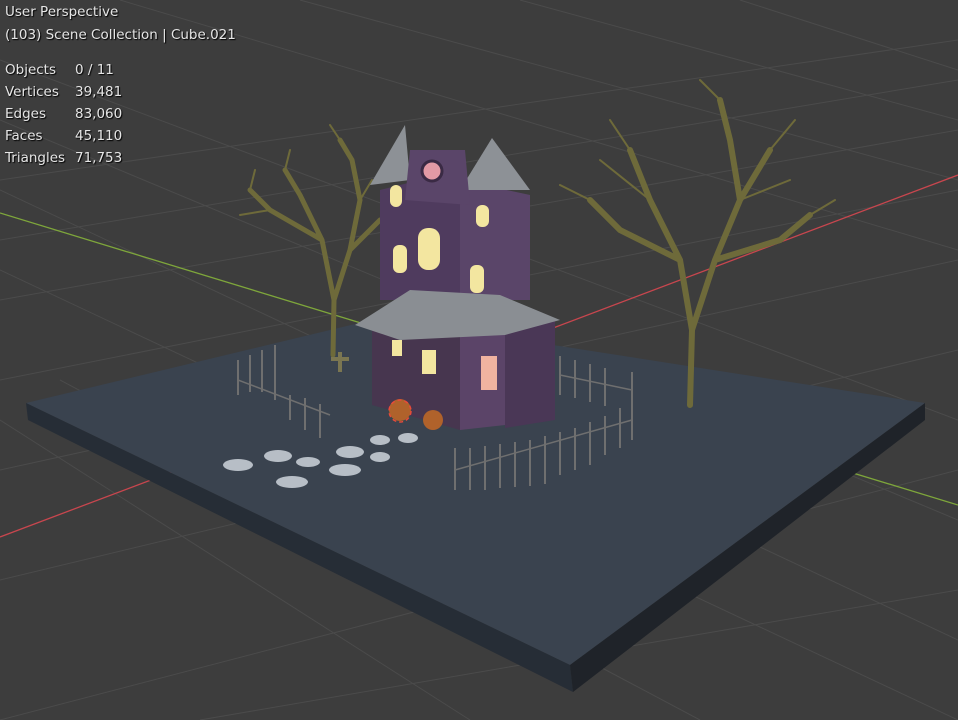 The width and height of the screenshot is (958, 720). Describe the element at coordinates (31, 70) in the screenshot. I see `stat-label: Objects` at that location.